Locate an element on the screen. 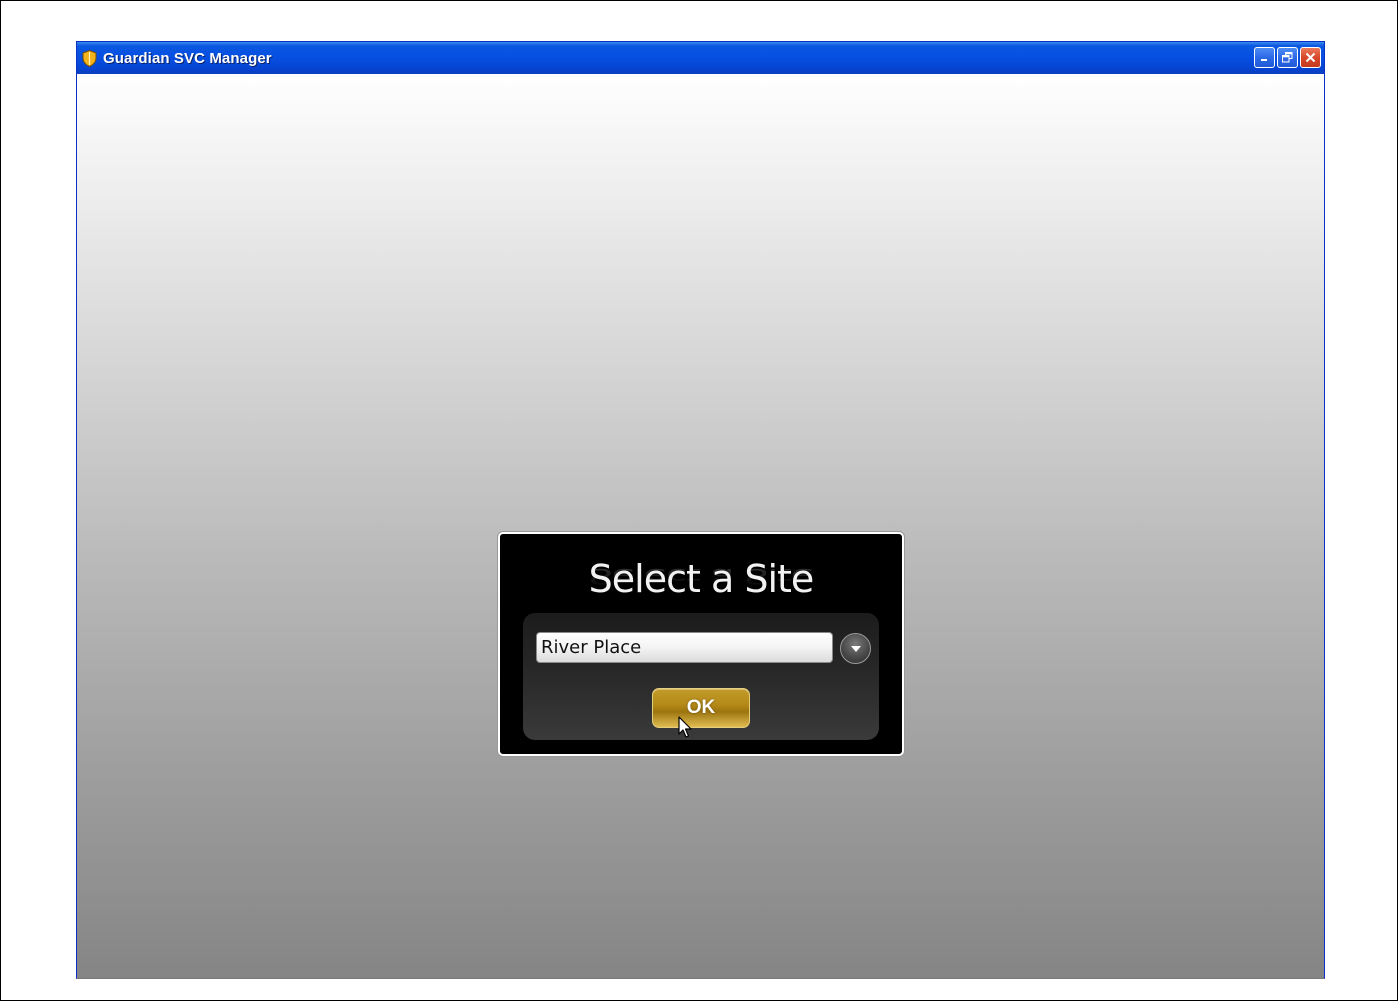 The height and width of the screenshot is (1001, 1398). ok-button-label: OK is located at coordinates (701, 707).